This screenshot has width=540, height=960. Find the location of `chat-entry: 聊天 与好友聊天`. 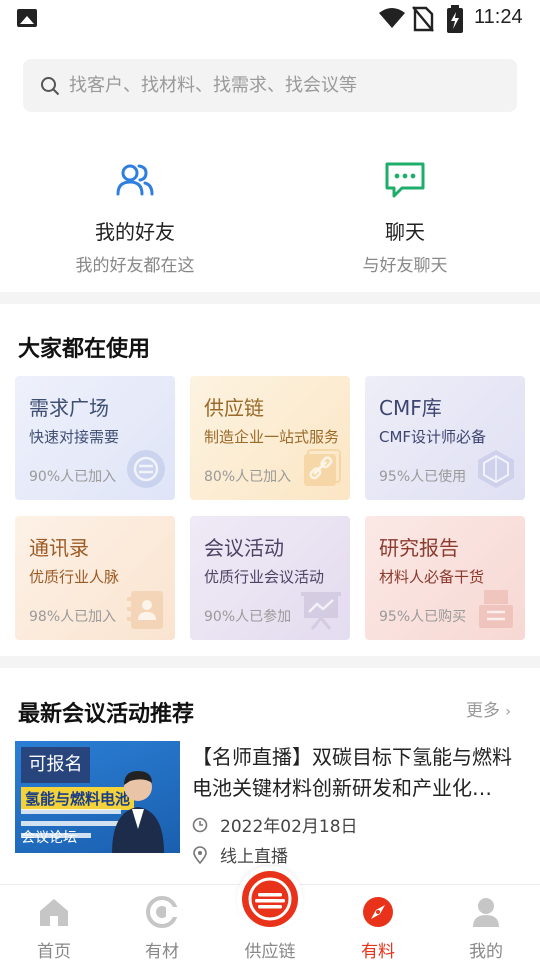

chat-entry: 聊天 与好友聊天 is located at coordinates (405, 218).